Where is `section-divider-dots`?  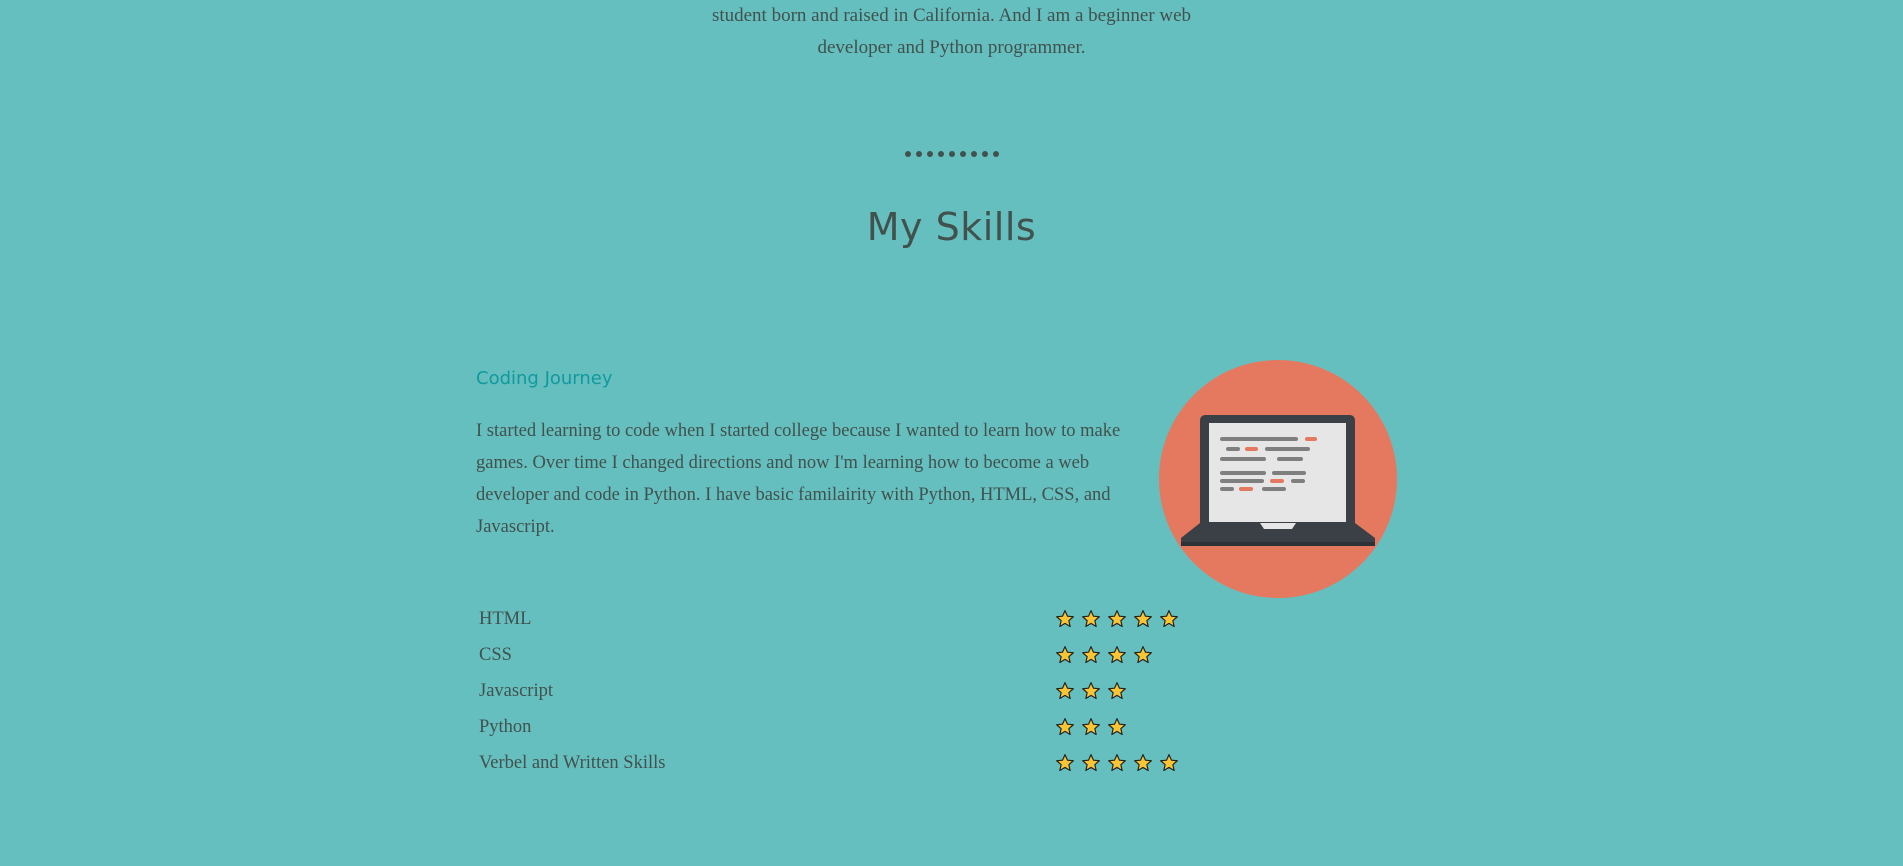
section-divider-dots is located at coordinates (951, 154).